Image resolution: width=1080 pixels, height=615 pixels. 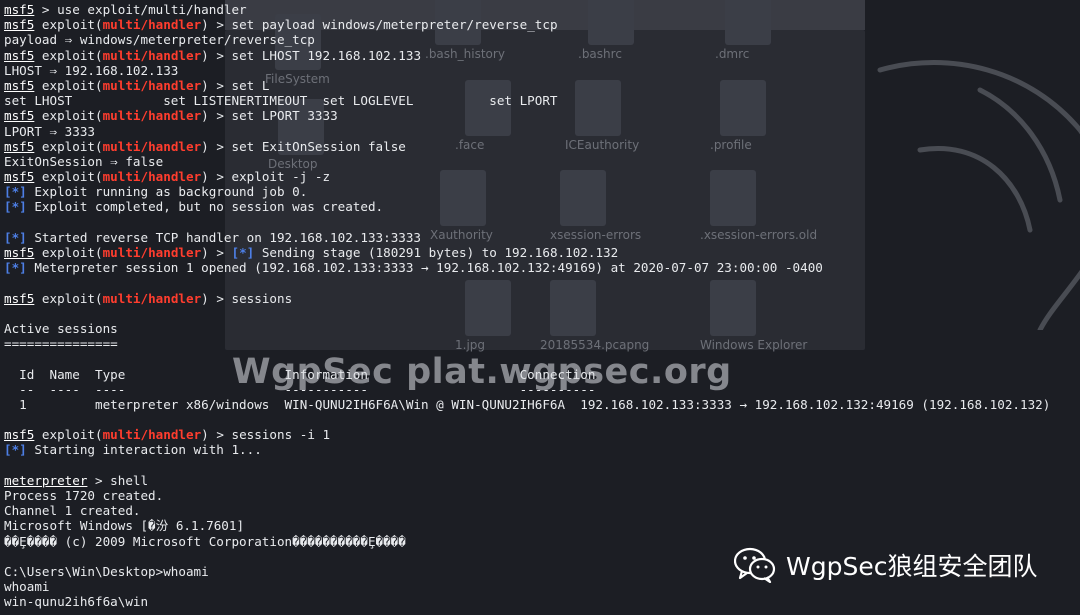 What do you see at coordinates (542, 328) in the screenshot?
I see `terminal-line: Active sessions` at bounding box center [542, 328].